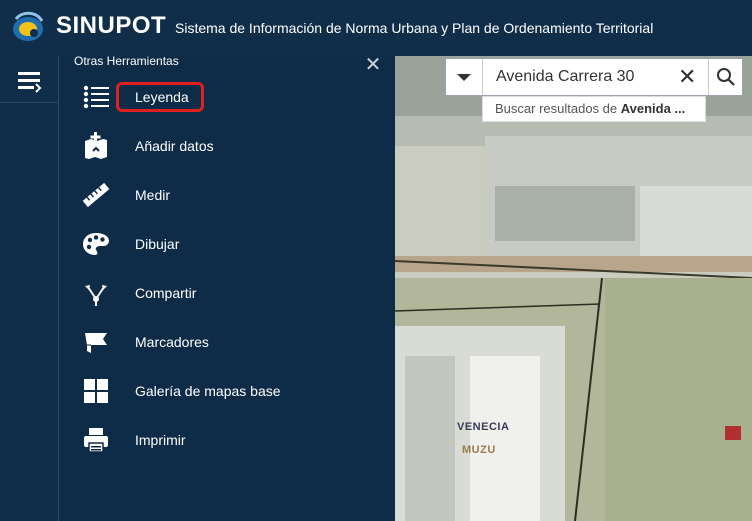  Describe the element at coordinates (96, 145) in the screenshot. I see `add-data-icon` at that location.